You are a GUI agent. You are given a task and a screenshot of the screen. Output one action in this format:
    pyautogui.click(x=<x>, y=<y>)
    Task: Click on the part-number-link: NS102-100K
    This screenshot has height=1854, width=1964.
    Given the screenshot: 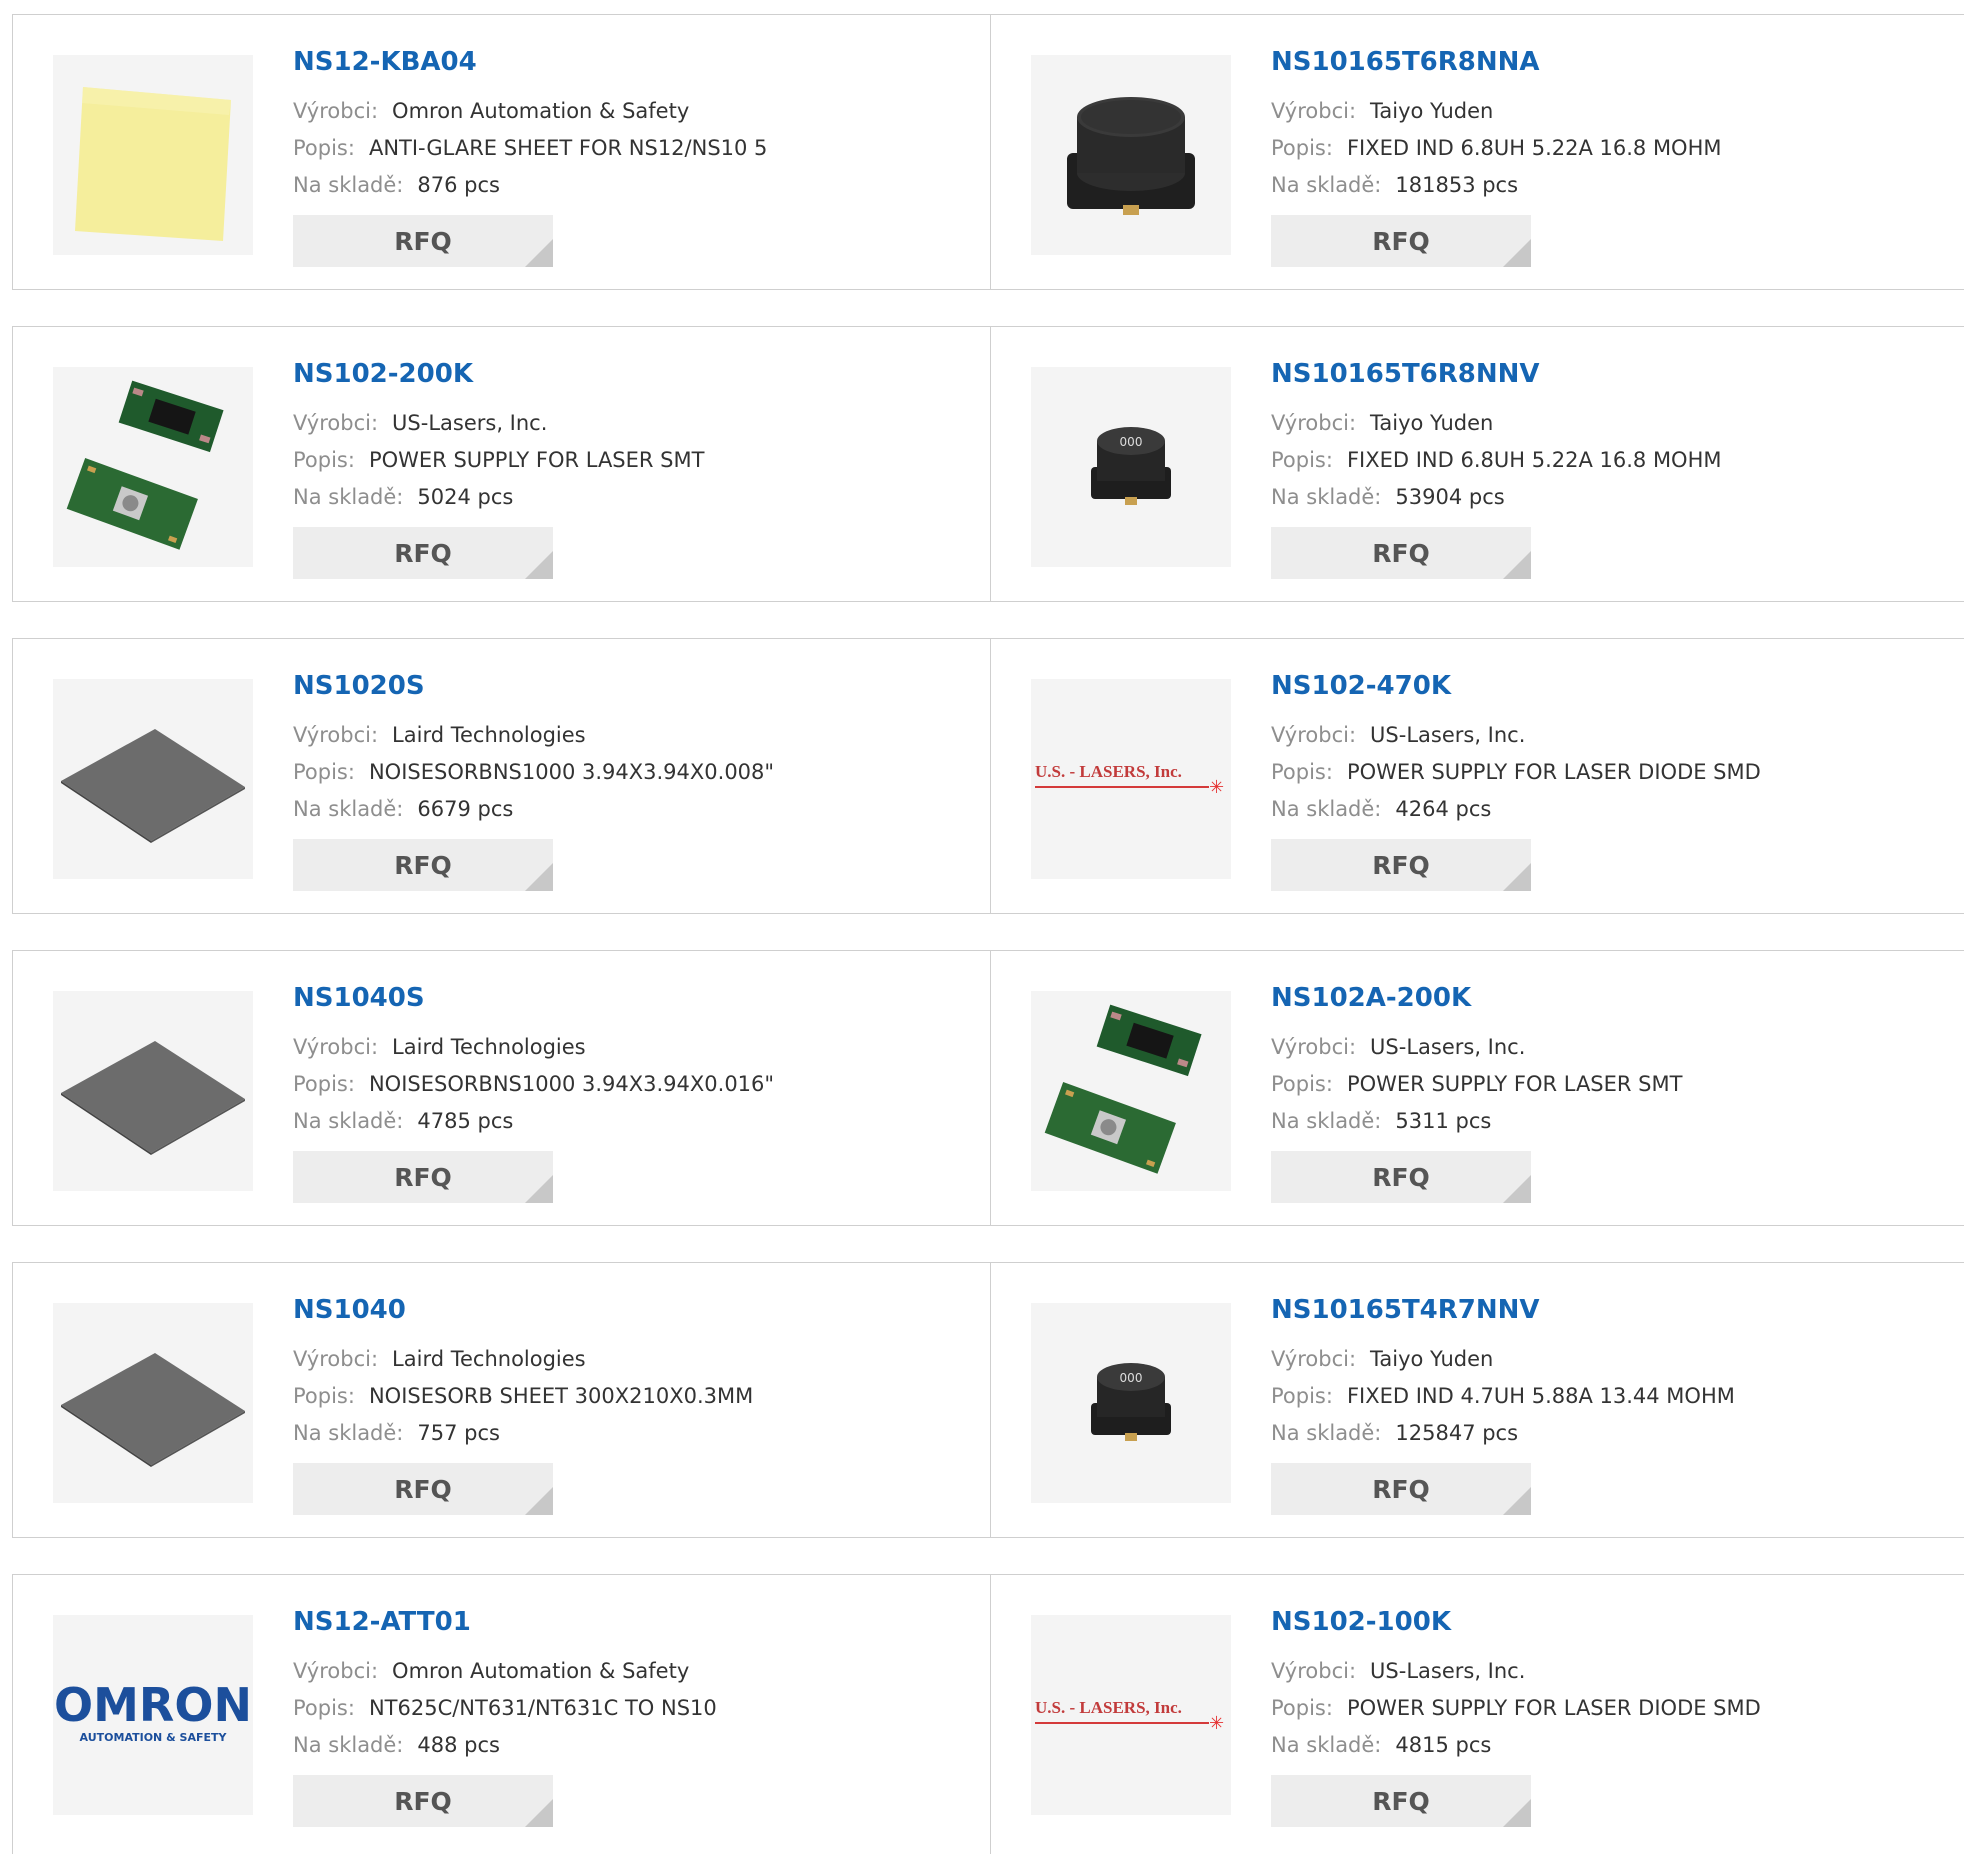 What is the action you would take?
    pyautogui.click(x=1361, y=1622)
    